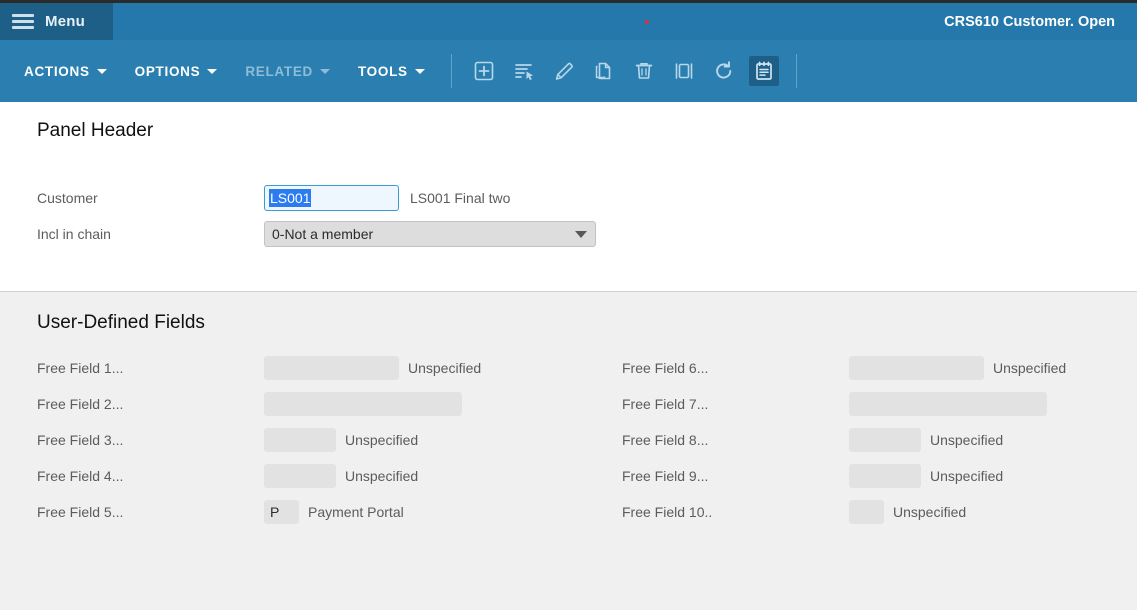  I want to click on action-toolbar: ACTIONS OPTIONS RELATED TOOLS, so click(568, 71).